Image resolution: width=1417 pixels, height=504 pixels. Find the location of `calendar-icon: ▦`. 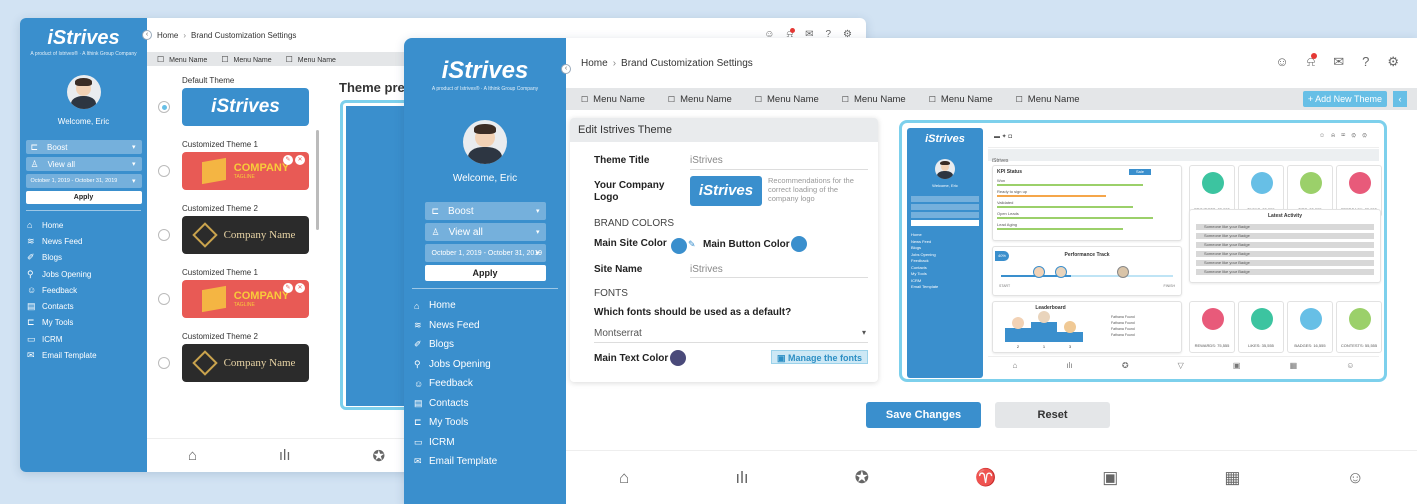

calendar-icon: ▦ is located at coordinates (1232, 478).